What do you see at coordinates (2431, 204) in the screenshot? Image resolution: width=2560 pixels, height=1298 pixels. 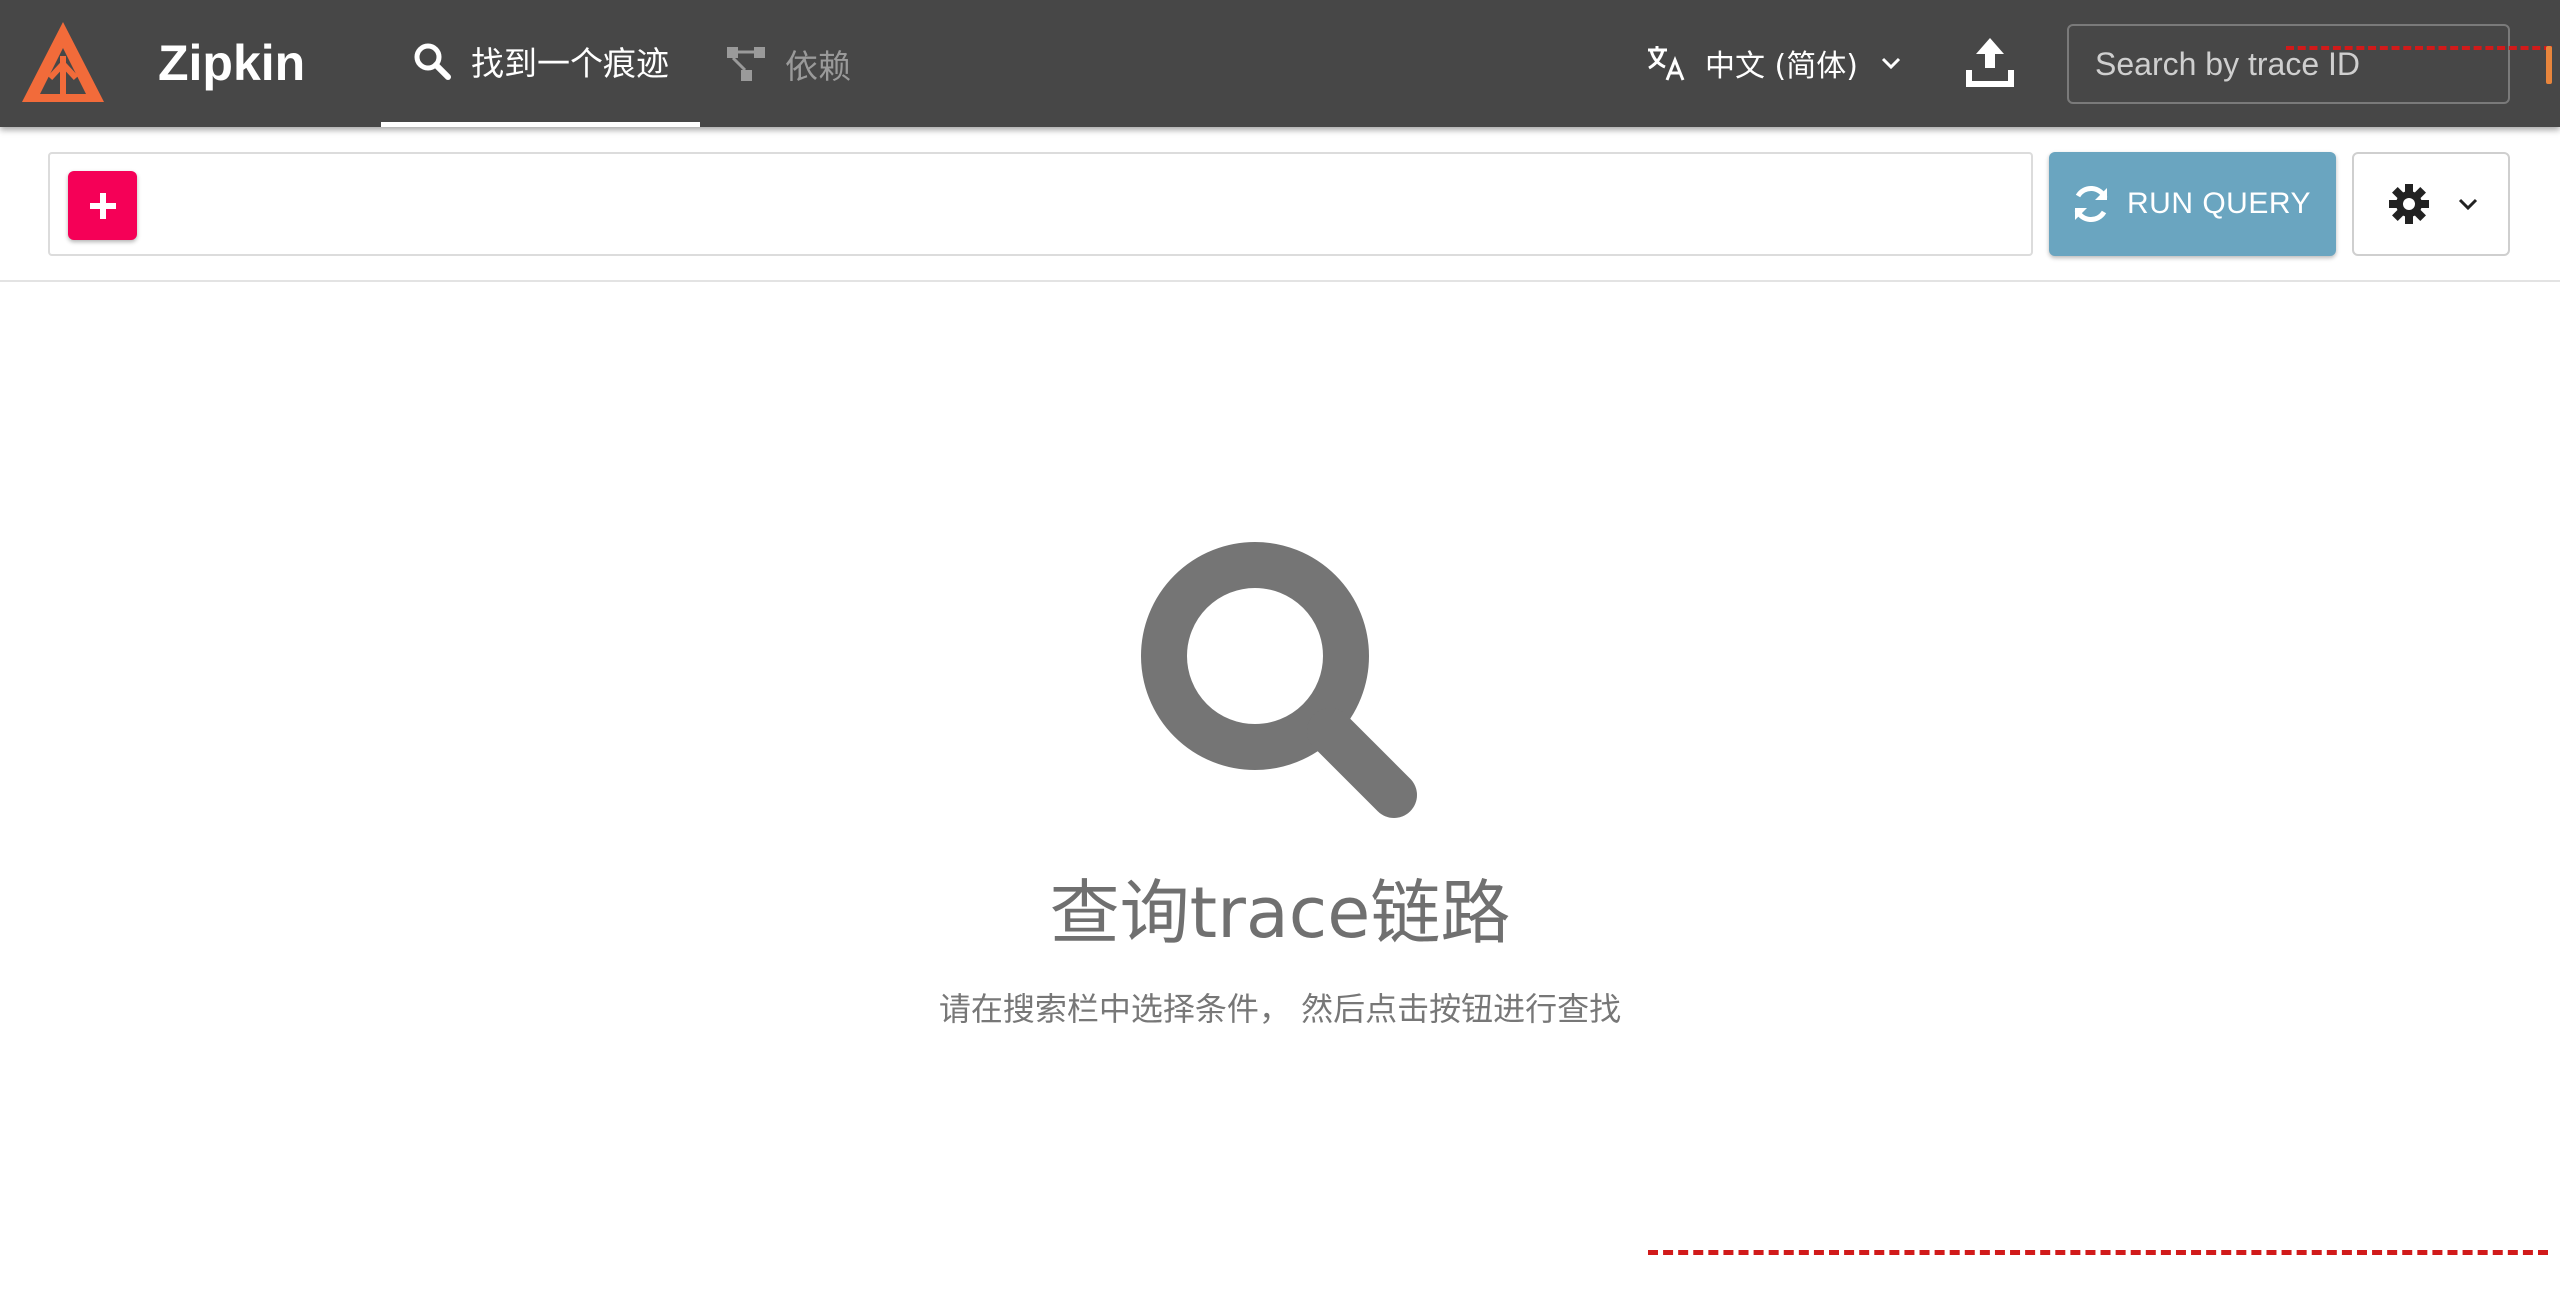 I see `settings-dropdown-button` at bounding box center [2431, 204].